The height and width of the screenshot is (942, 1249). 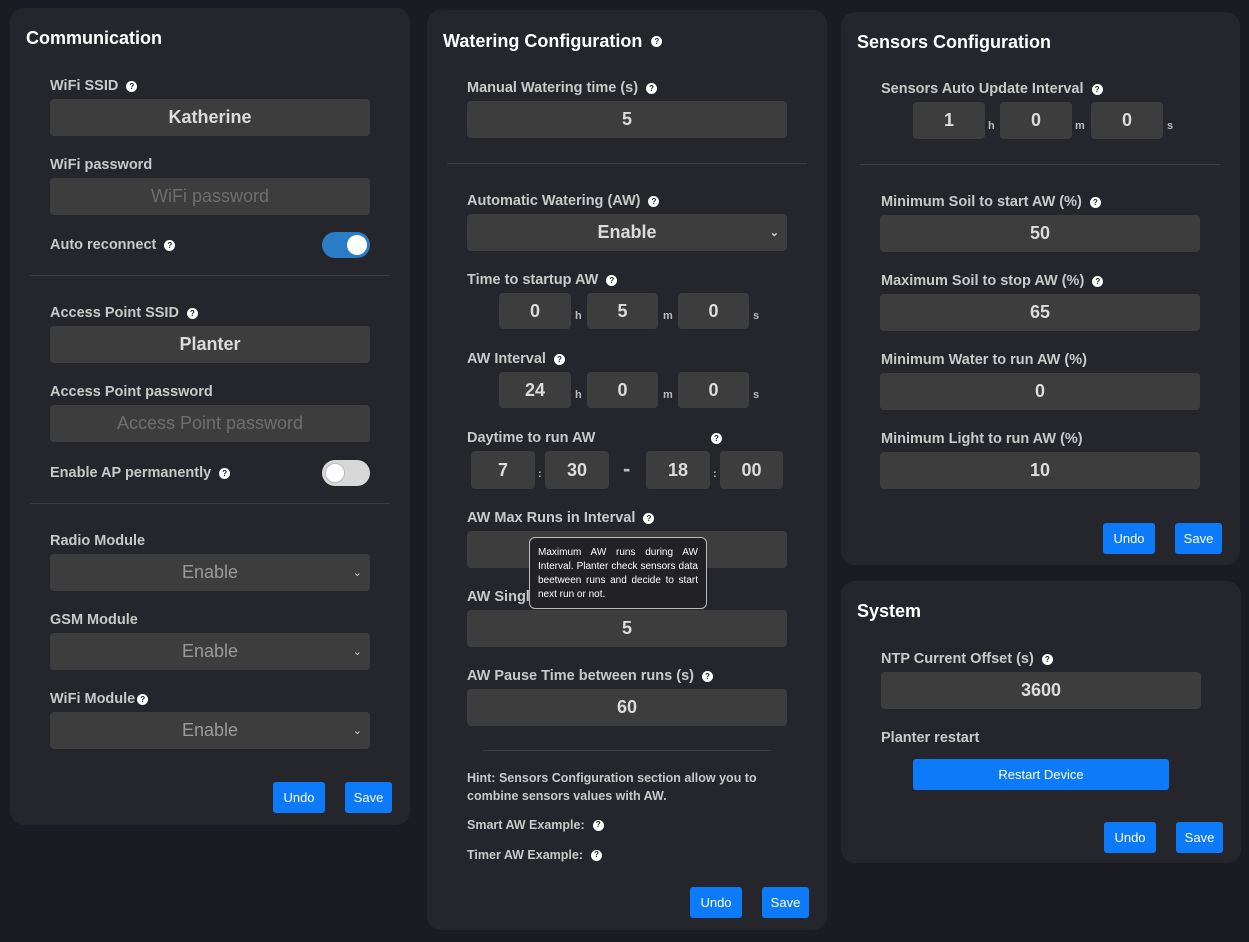 I want to click on radio-module-select: Enable ⌄, so click(x=210, y=572).